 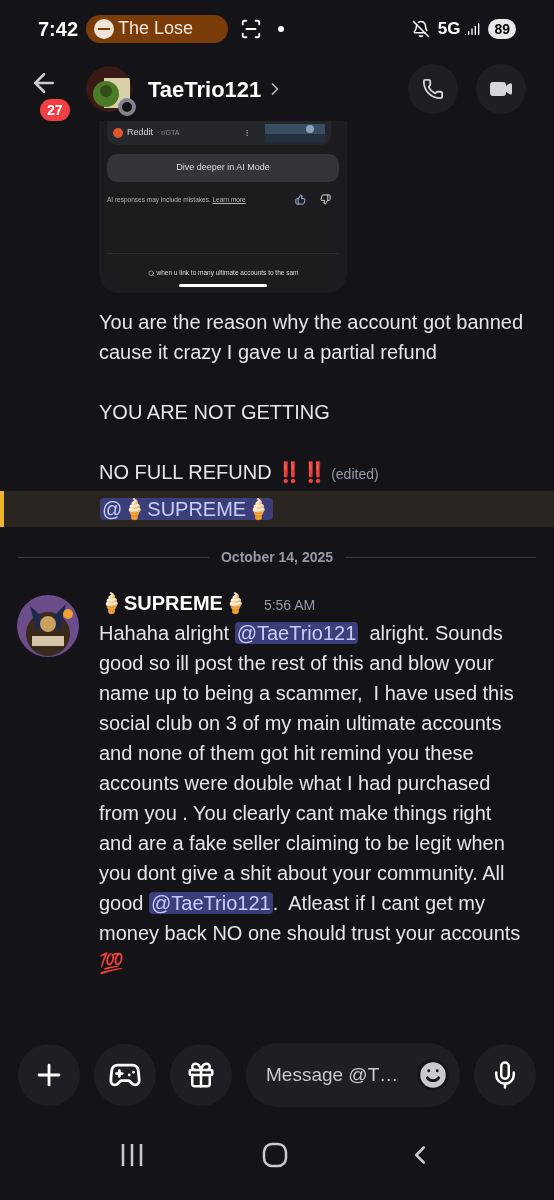 I want to click on phone-icon, so click(x=433, y=89).